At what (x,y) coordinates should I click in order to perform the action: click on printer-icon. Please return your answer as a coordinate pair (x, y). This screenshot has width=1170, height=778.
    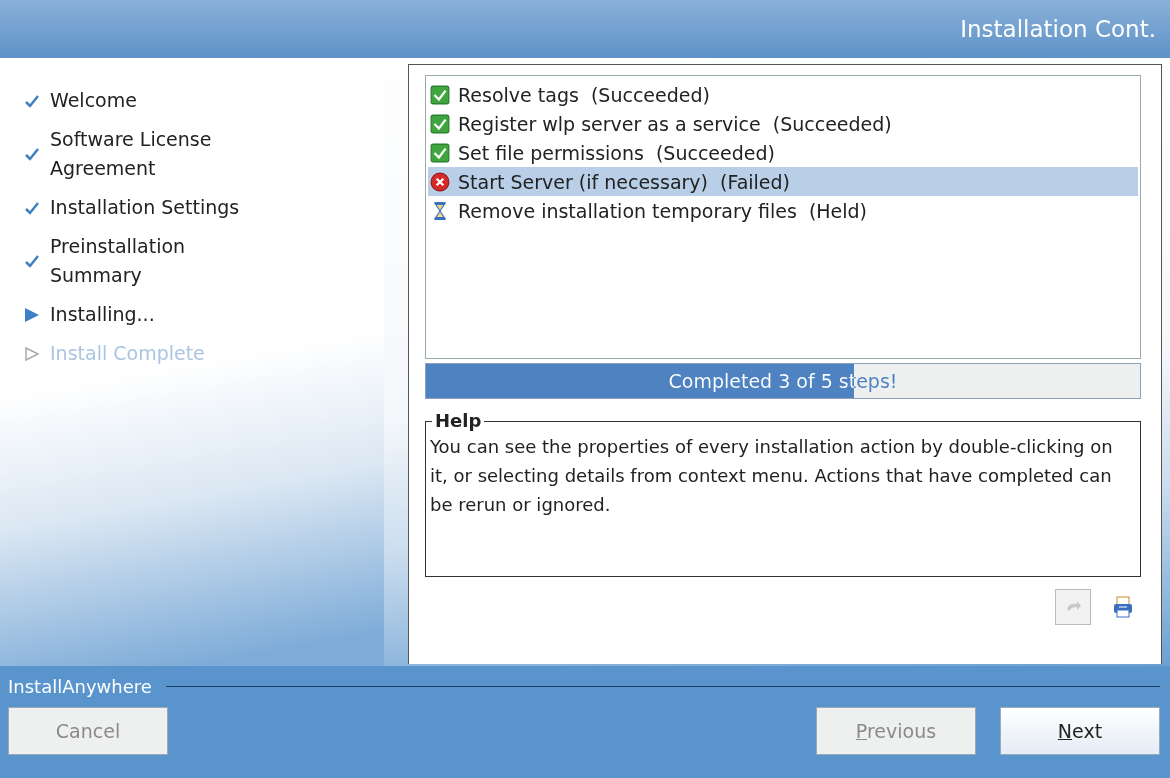
    Looking at the image, I should click on (1123, 607).